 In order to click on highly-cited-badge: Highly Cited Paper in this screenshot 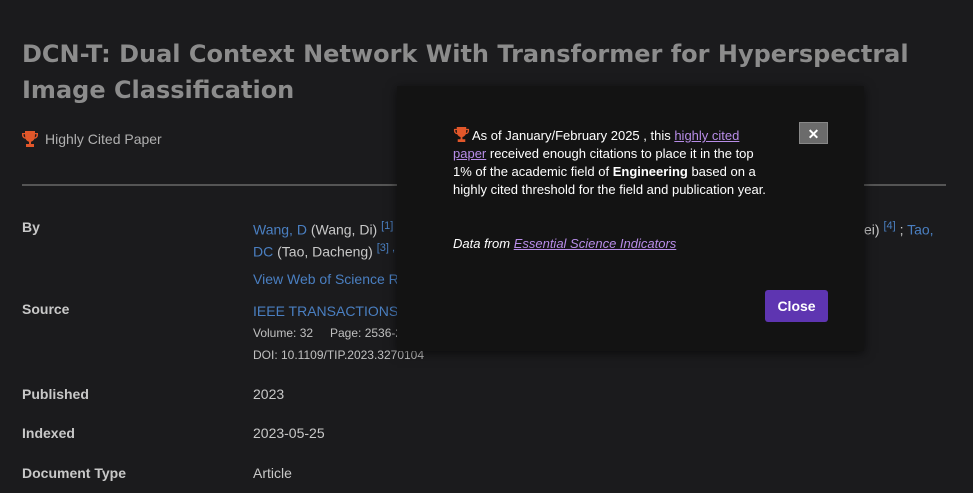, I will do `click(92, 139)`.